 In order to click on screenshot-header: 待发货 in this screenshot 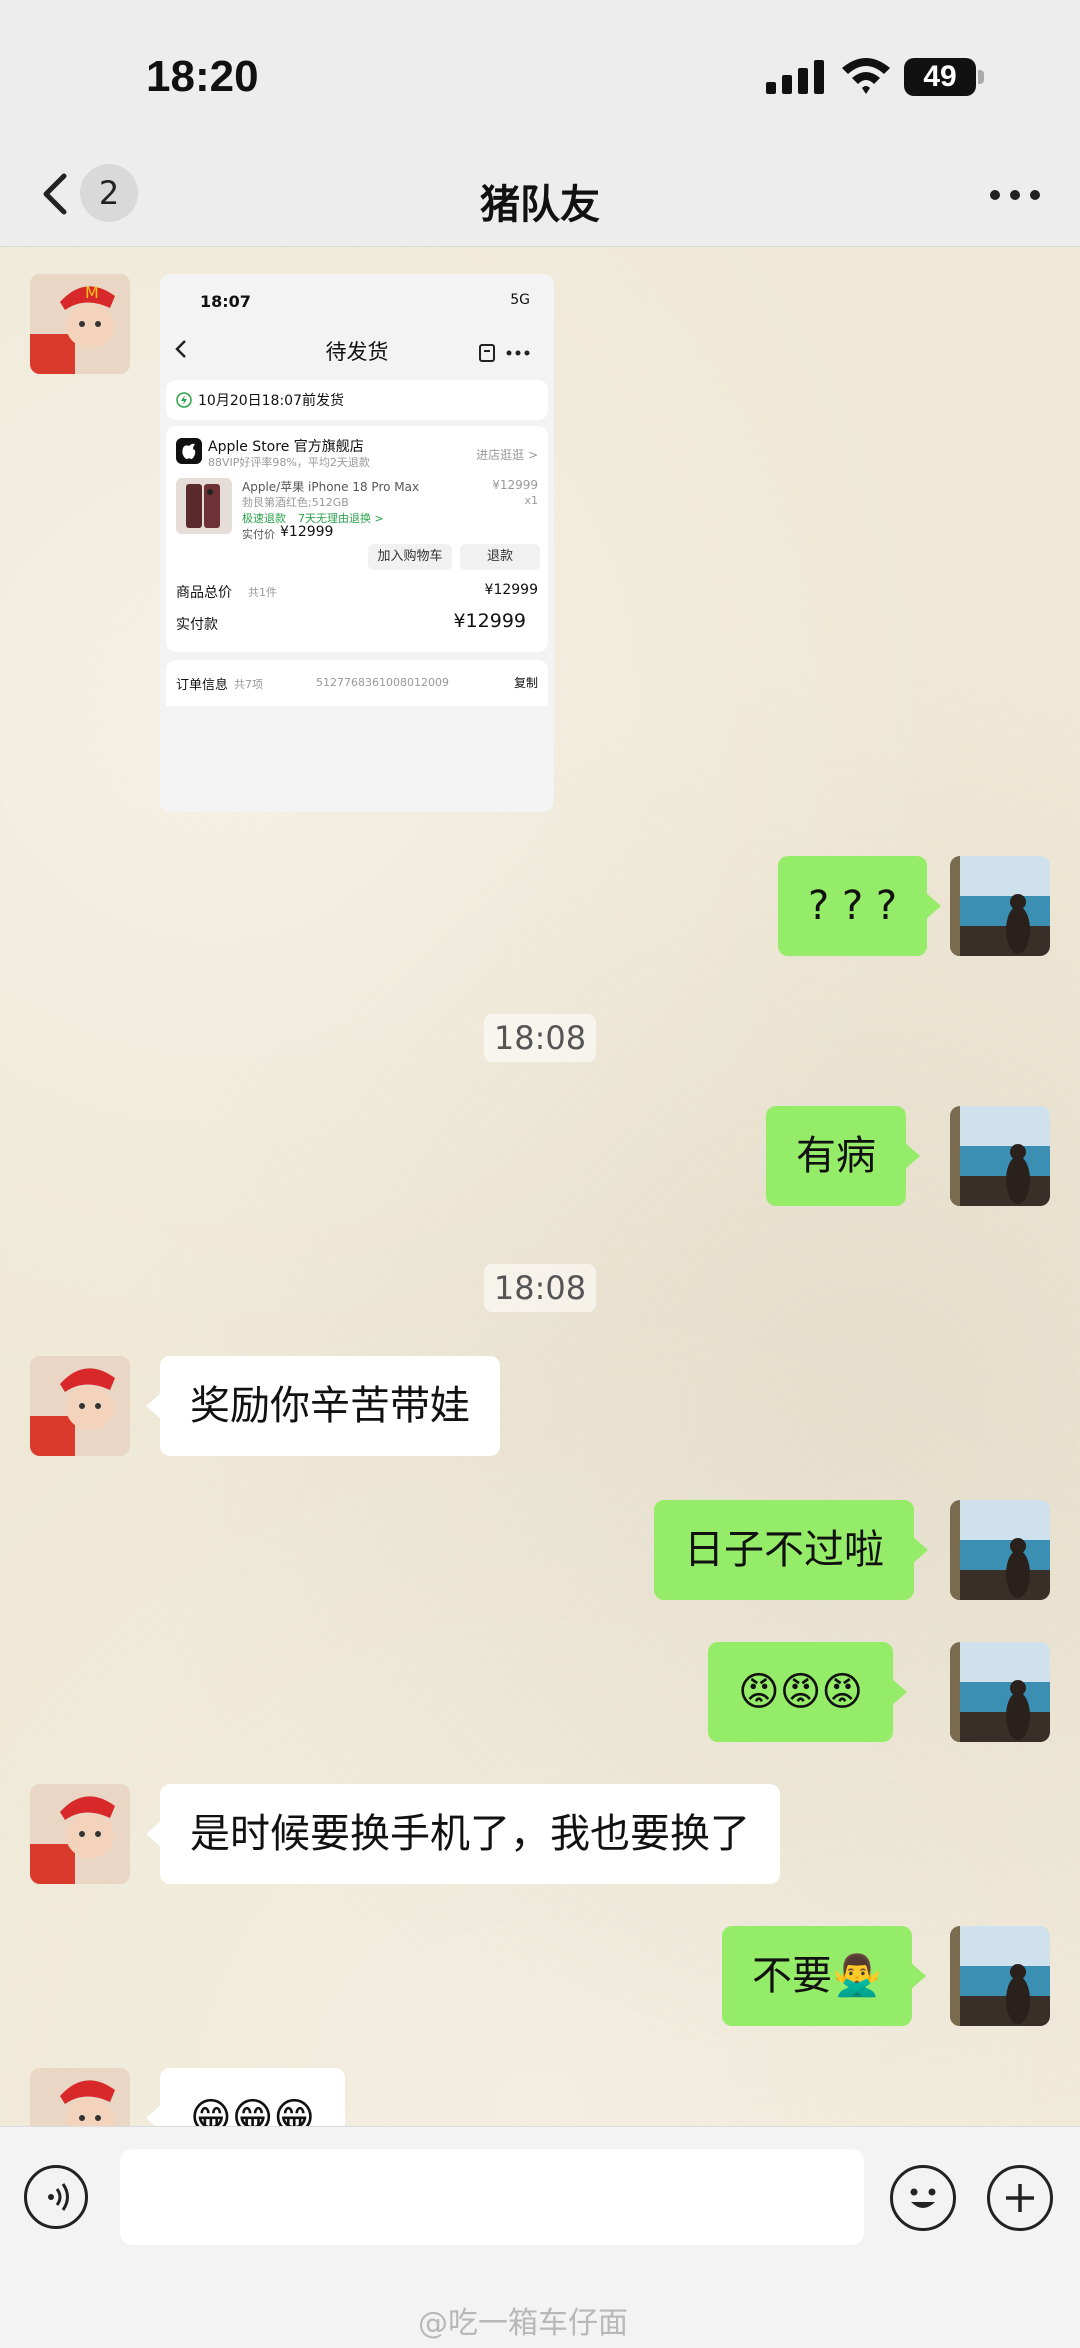, I will do `click(357, 349)`.